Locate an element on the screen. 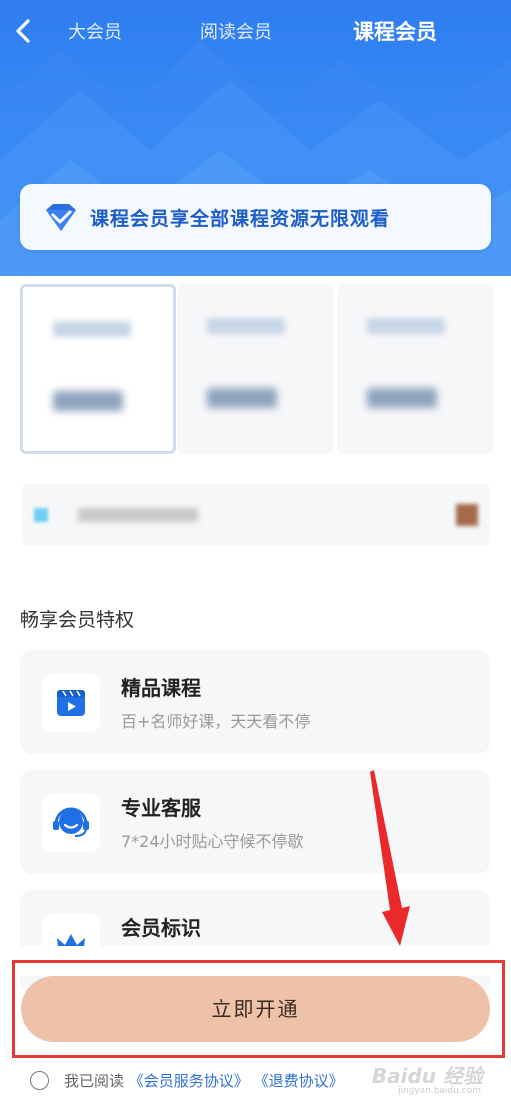  video-course-icon is located at coordinates (71, 703).